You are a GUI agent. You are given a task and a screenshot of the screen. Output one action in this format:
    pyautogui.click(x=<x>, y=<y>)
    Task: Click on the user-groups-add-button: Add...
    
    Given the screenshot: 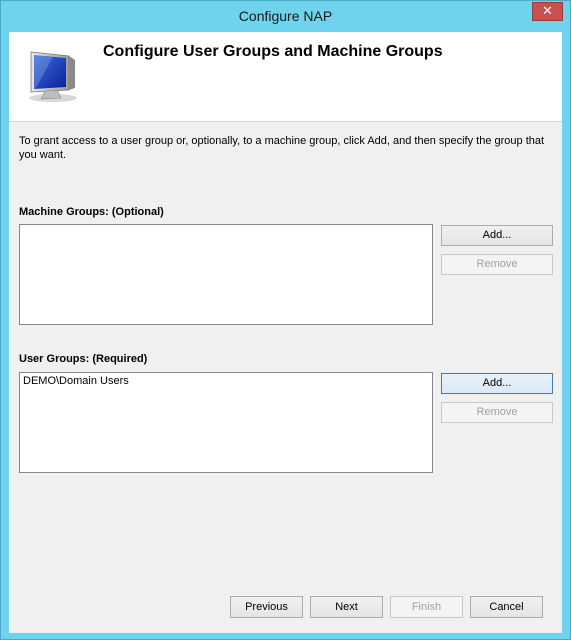 What is the action you would take?
    pyautogui.click(x=497, y=383)
    